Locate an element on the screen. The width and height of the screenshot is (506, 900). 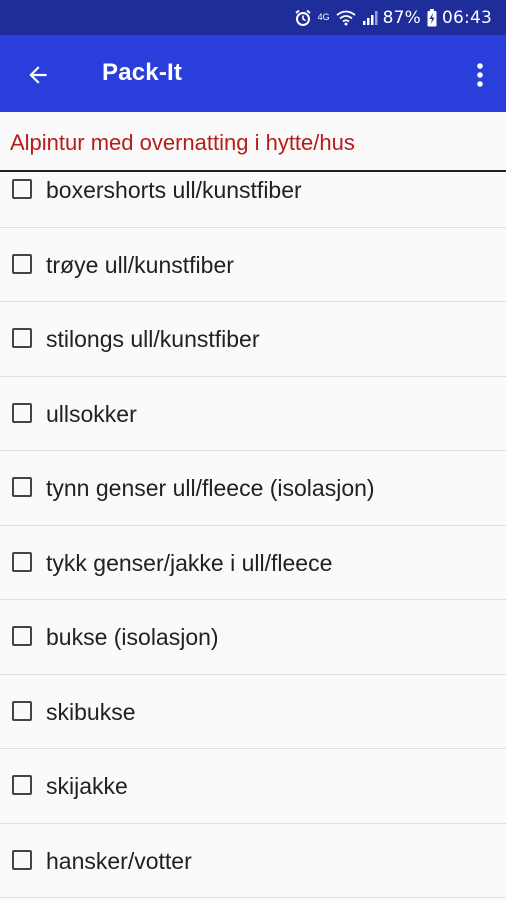
arrow-back-icon is located at coordinates (38, 75).